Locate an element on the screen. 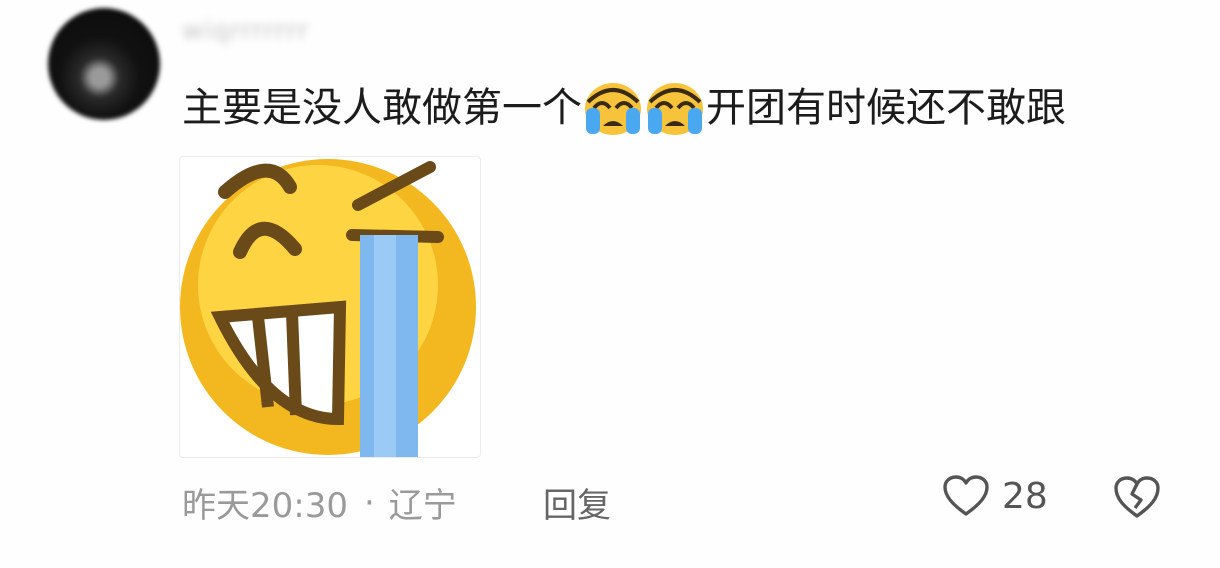 Image resolution: width=1220 pixels, height=568 pixels. sticker-image is located at coordinates (330, 307).